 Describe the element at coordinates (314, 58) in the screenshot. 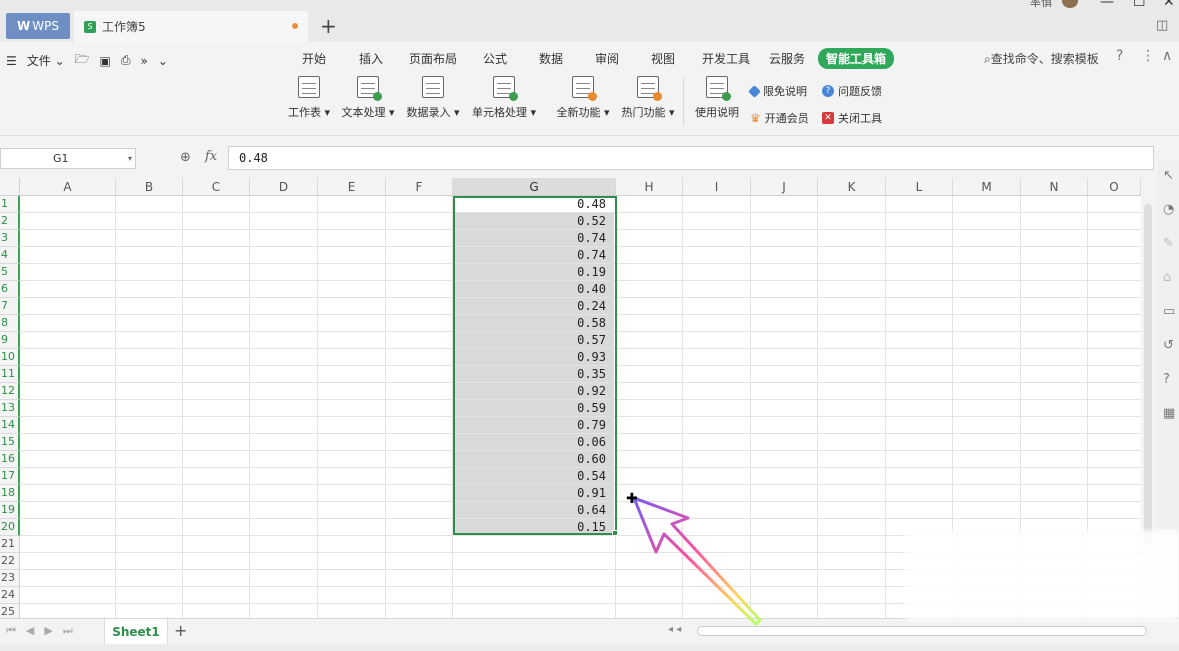

I see `tab-home: 开始` at that location.